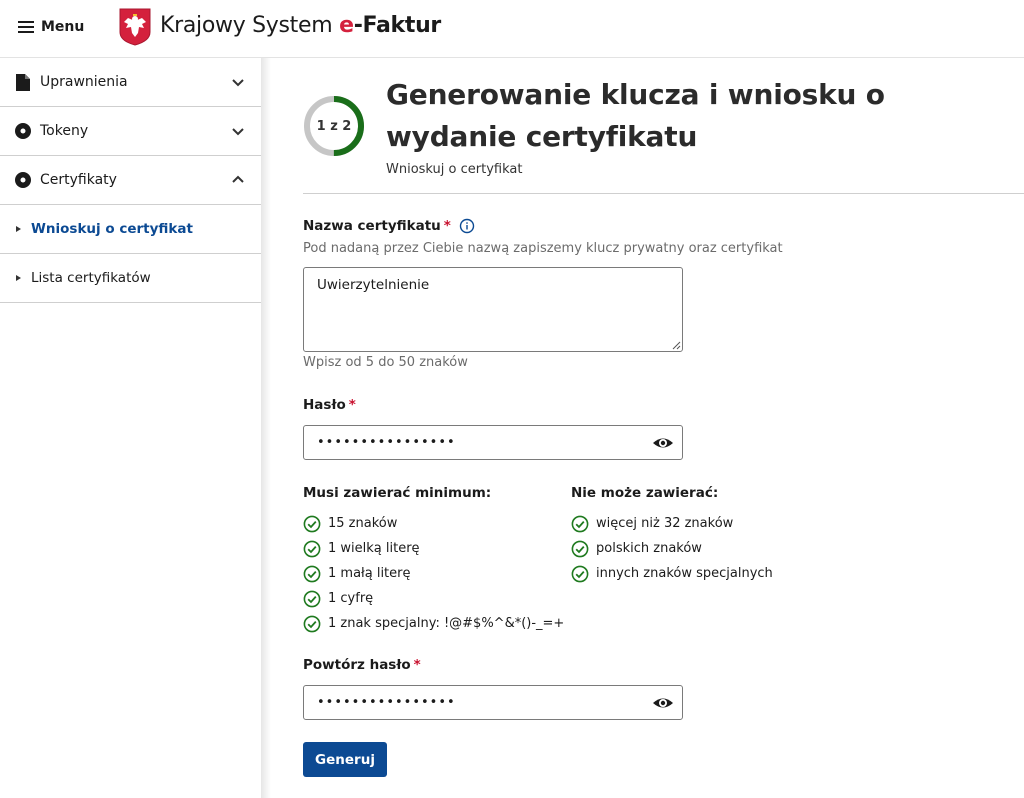 The height and width of the screenshot is (798, 1024). I want to click on generate-button: Generuj, so click(345, 759).